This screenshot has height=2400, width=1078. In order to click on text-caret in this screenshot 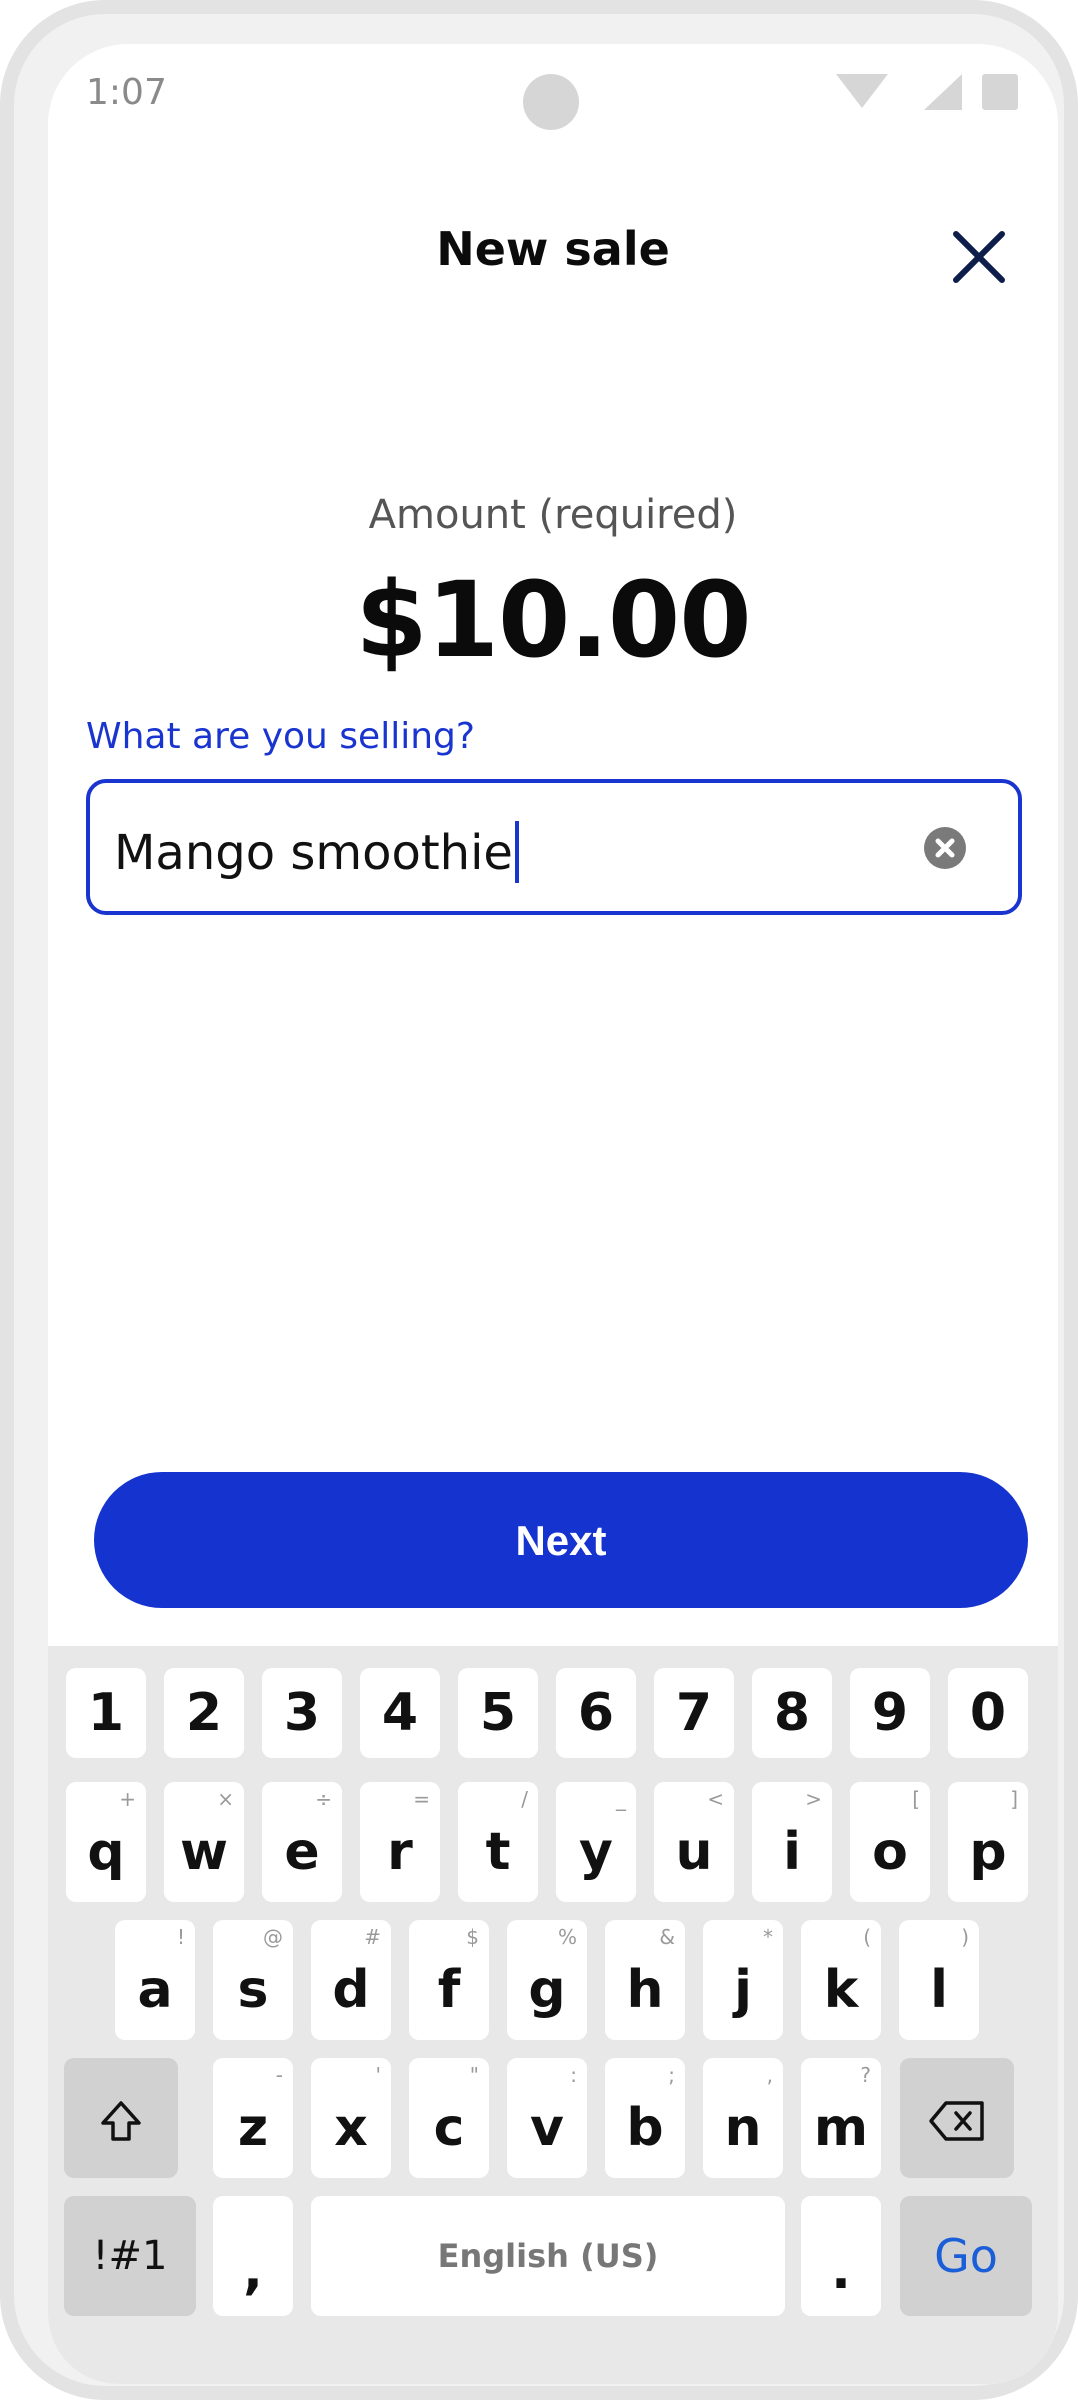, I will do `click(516, 852)`.